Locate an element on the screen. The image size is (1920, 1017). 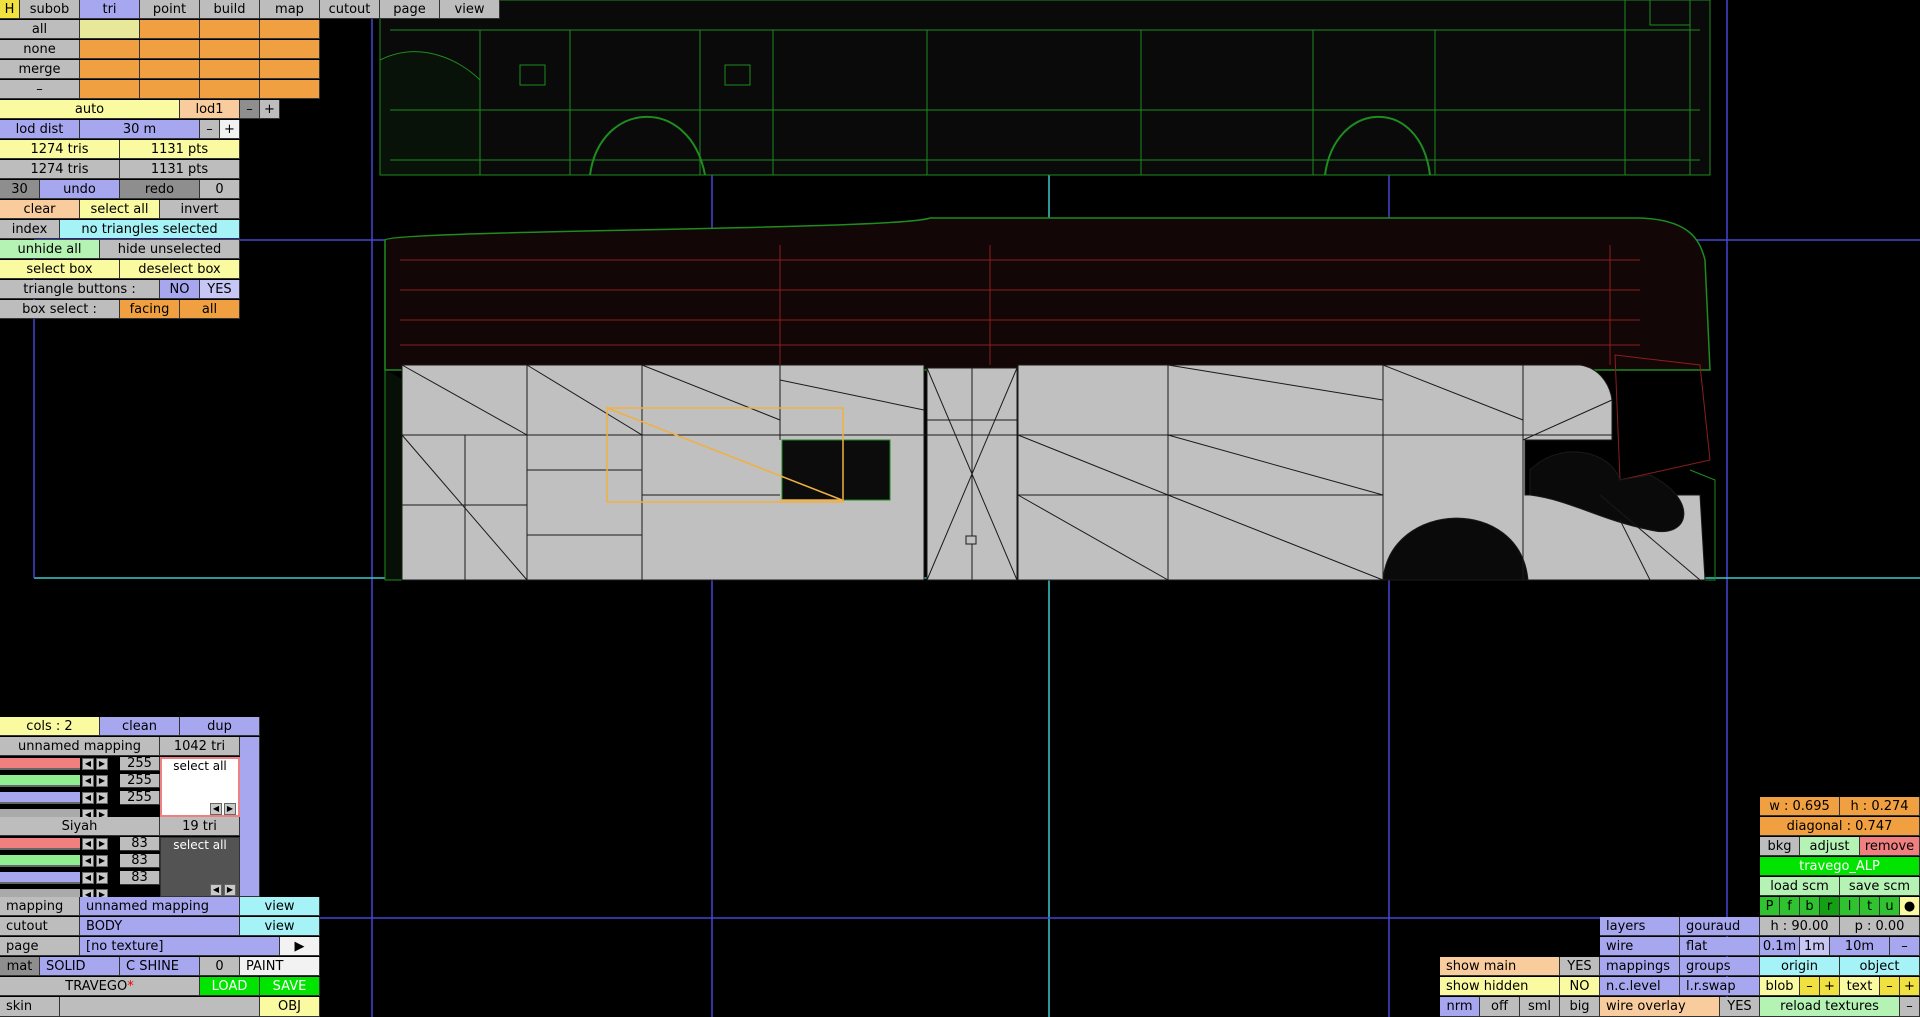
cols-button: cols : 2 is located at coordinates (50, 726).